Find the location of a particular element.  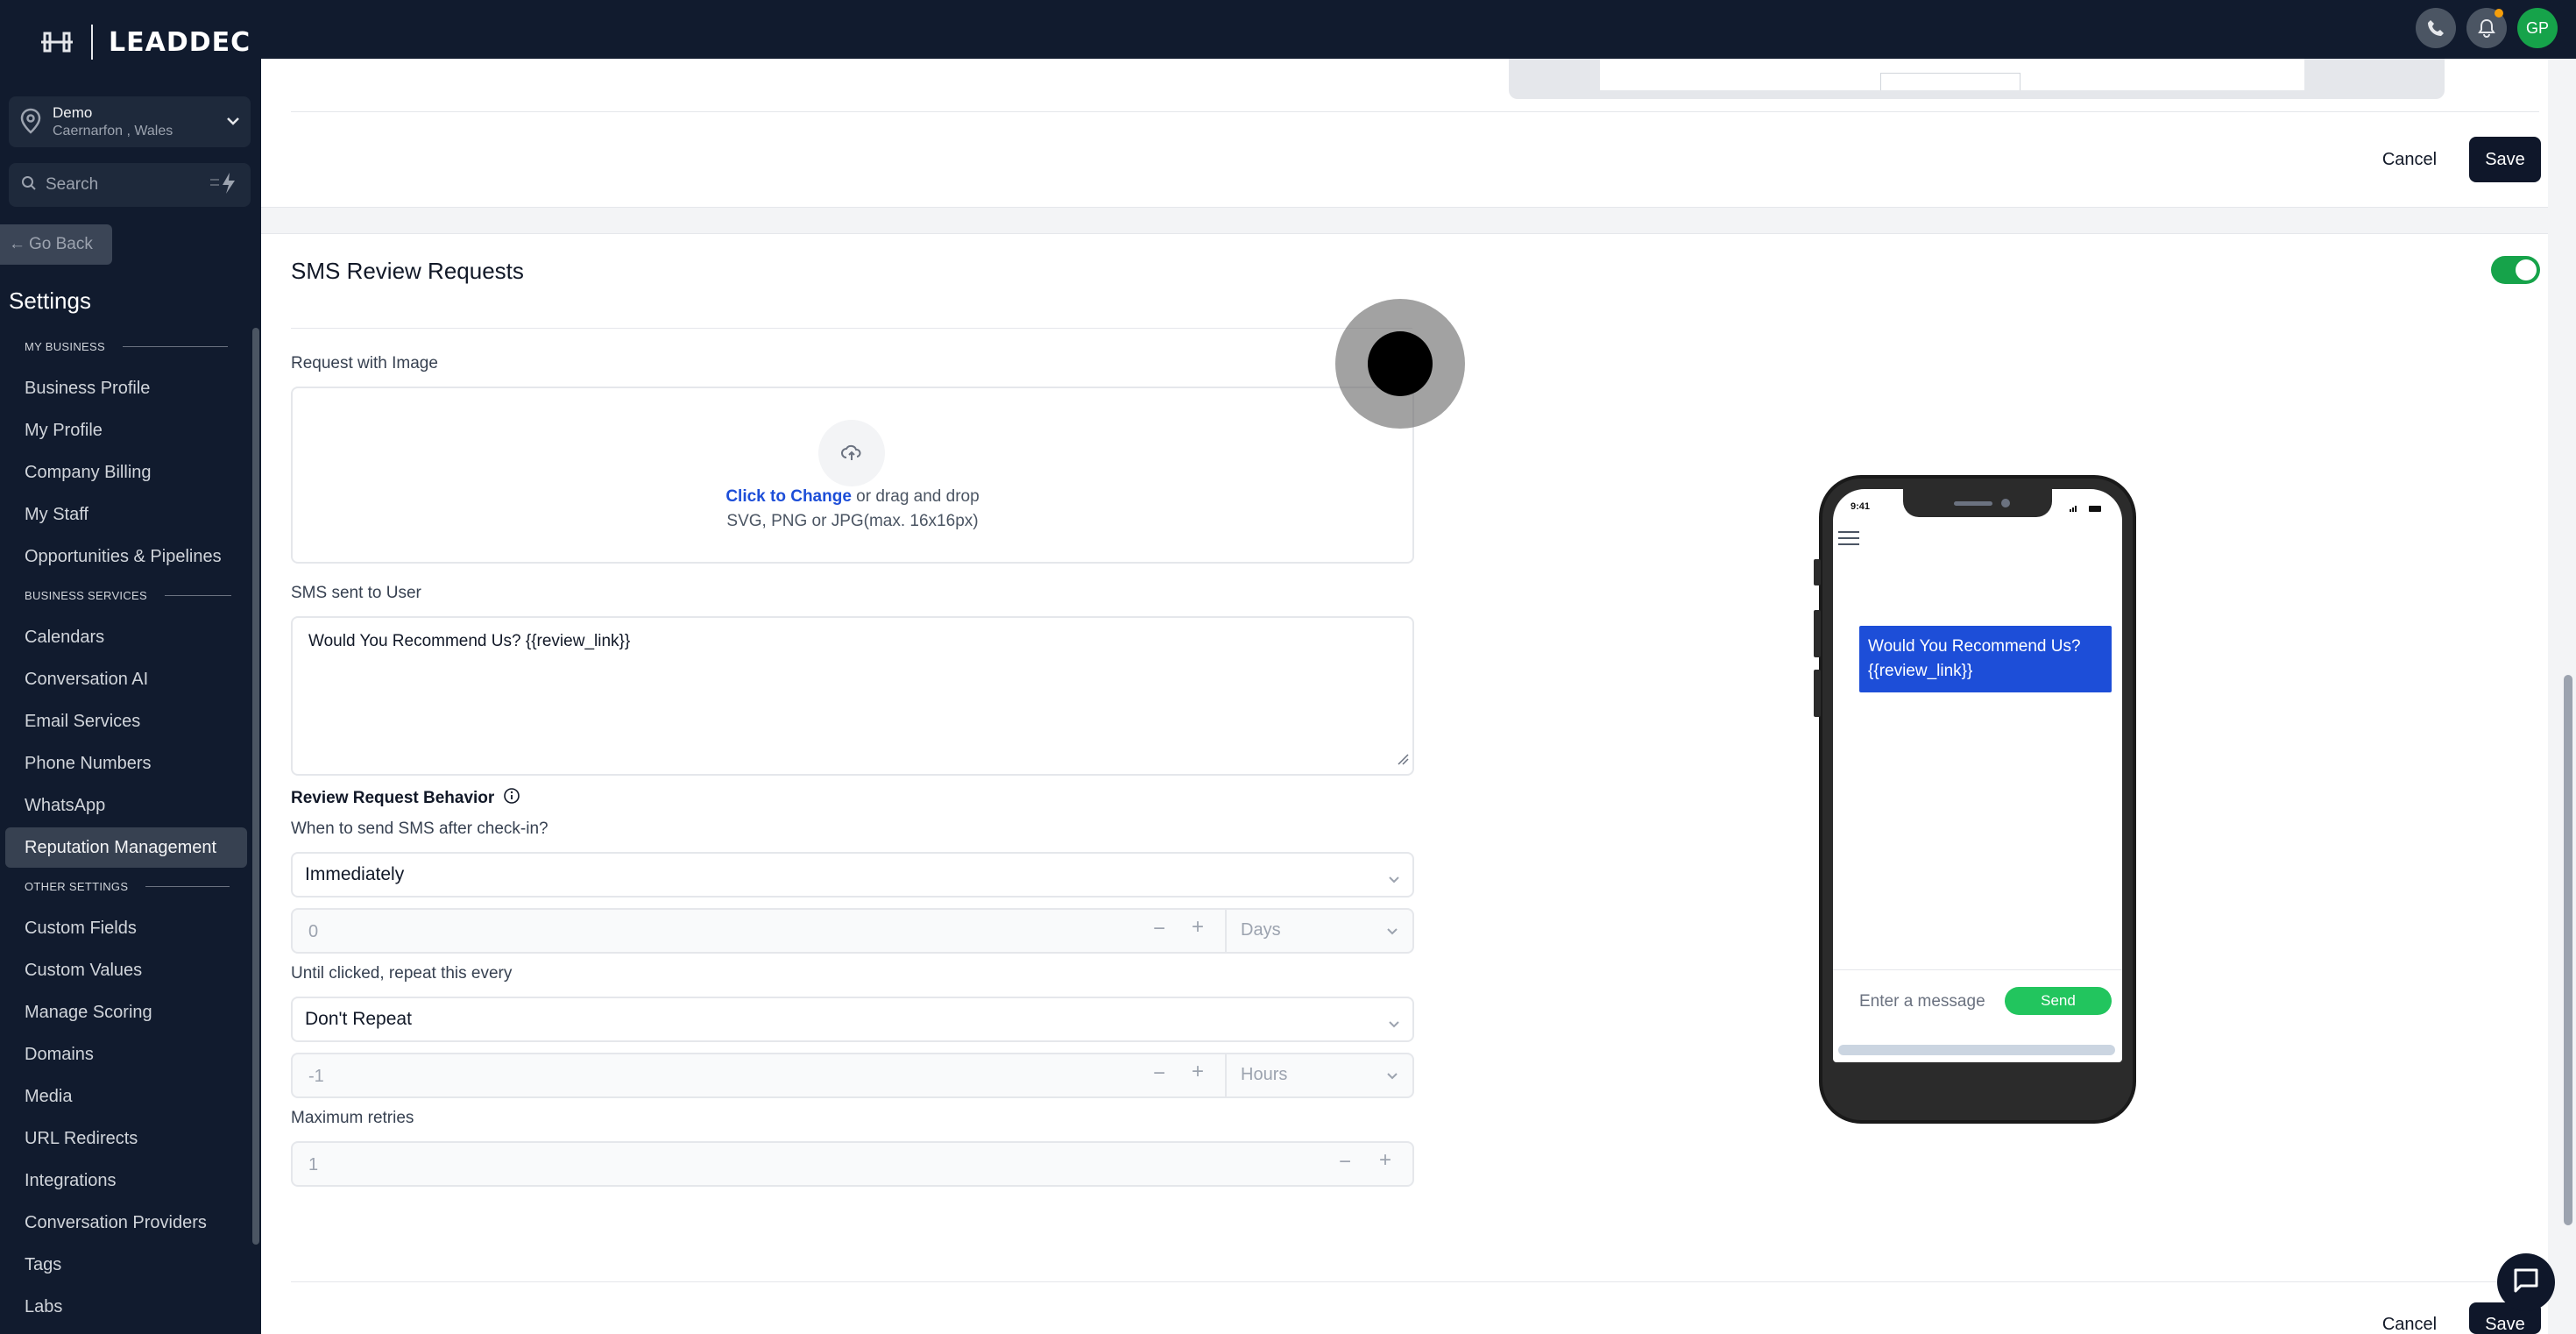

sidebar-scrollbar is located at coordinates (255, 786).